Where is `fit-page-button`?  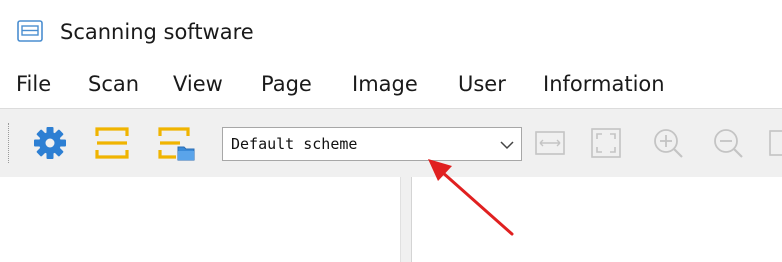
fit-page-button is located at coordinates (606, 143).